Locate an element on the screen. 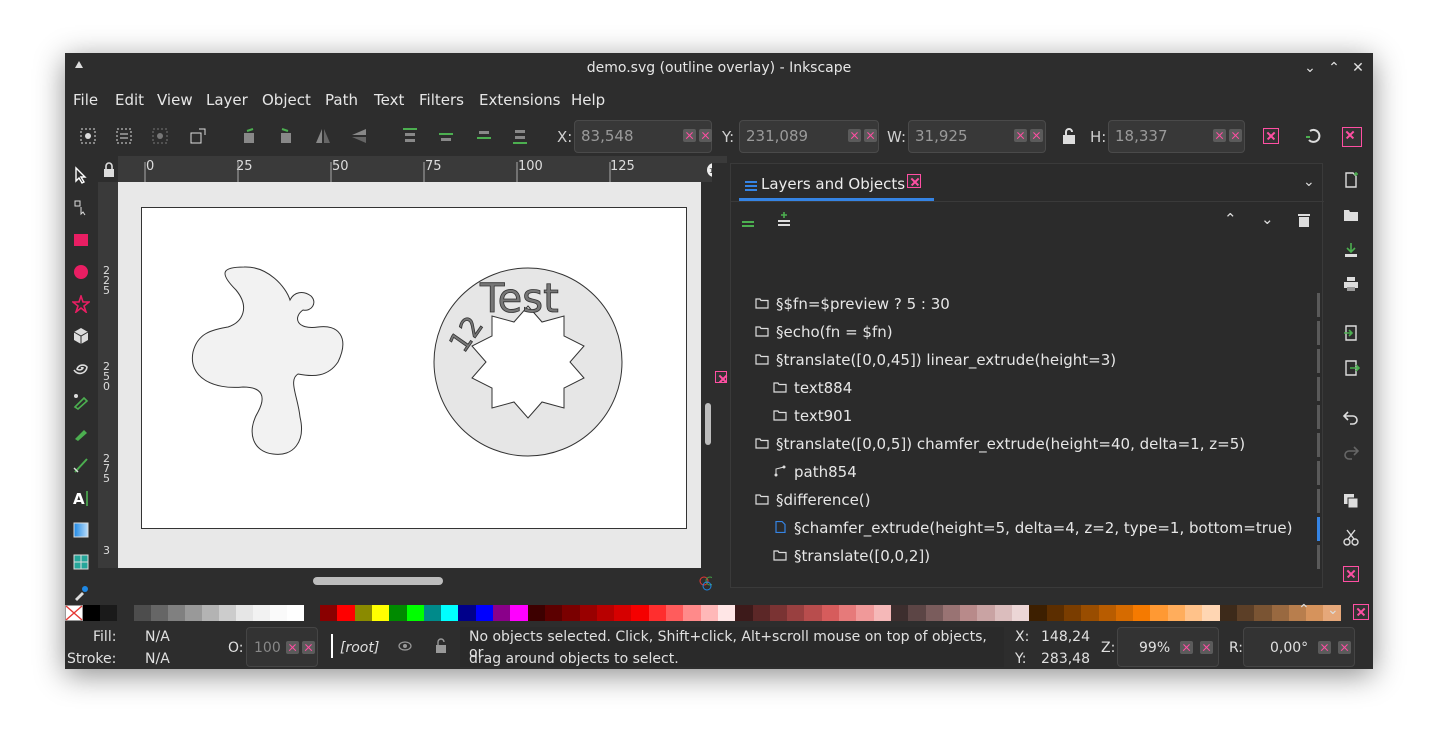 The image size is (1438, 746). w-decrement-icon is located at coordinates (1020, 135).